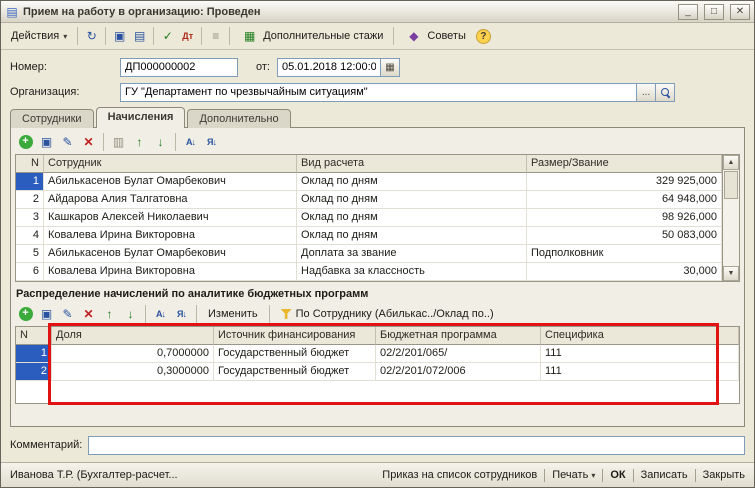 This screenshot has width=755, height=488. What do you see at coordinates (664, 475) in the screenshot?
I see `save-button: Записать` at bounding box center [664, 475].